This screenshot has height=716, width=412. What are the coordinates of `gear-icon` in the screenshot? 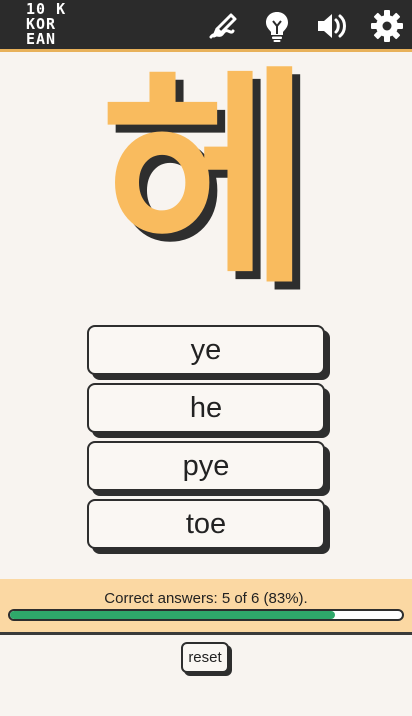 It's located at (387, 26).